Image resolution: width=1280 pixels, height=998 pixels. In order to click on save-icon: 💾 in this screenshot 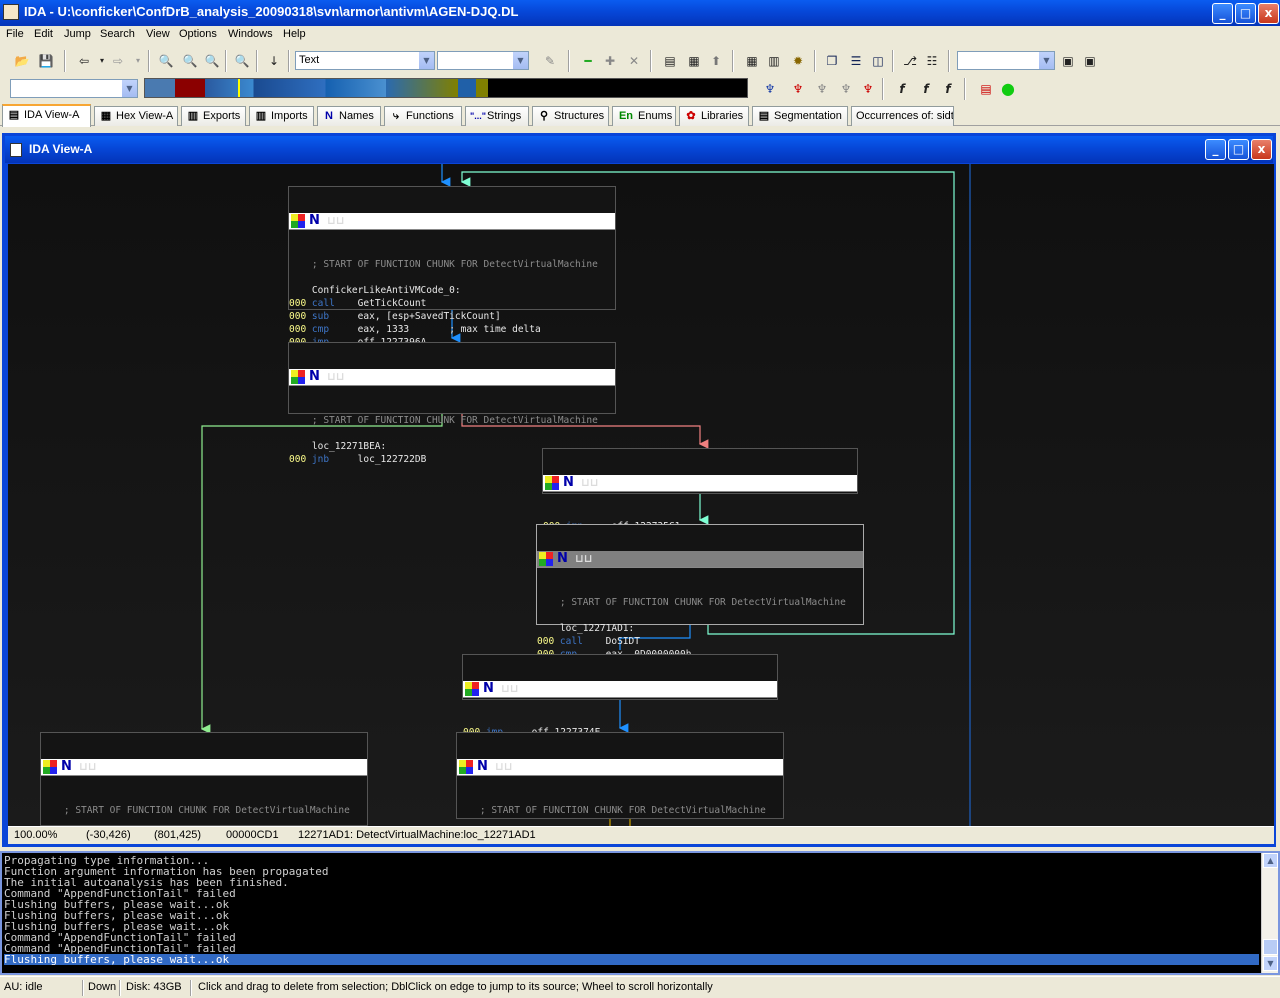, I will do `click(46, 61)`.